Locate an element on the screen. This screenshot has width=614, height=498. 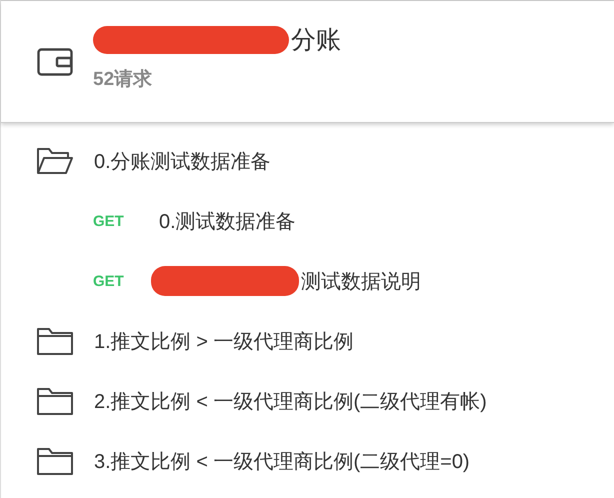
request-item: GET 0.测试数据准备 is located at coordinates (307, 221).